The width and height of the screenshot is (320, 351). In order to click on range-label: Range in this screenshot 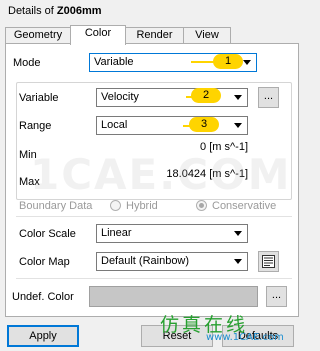, I will do `click(35, 126)`.